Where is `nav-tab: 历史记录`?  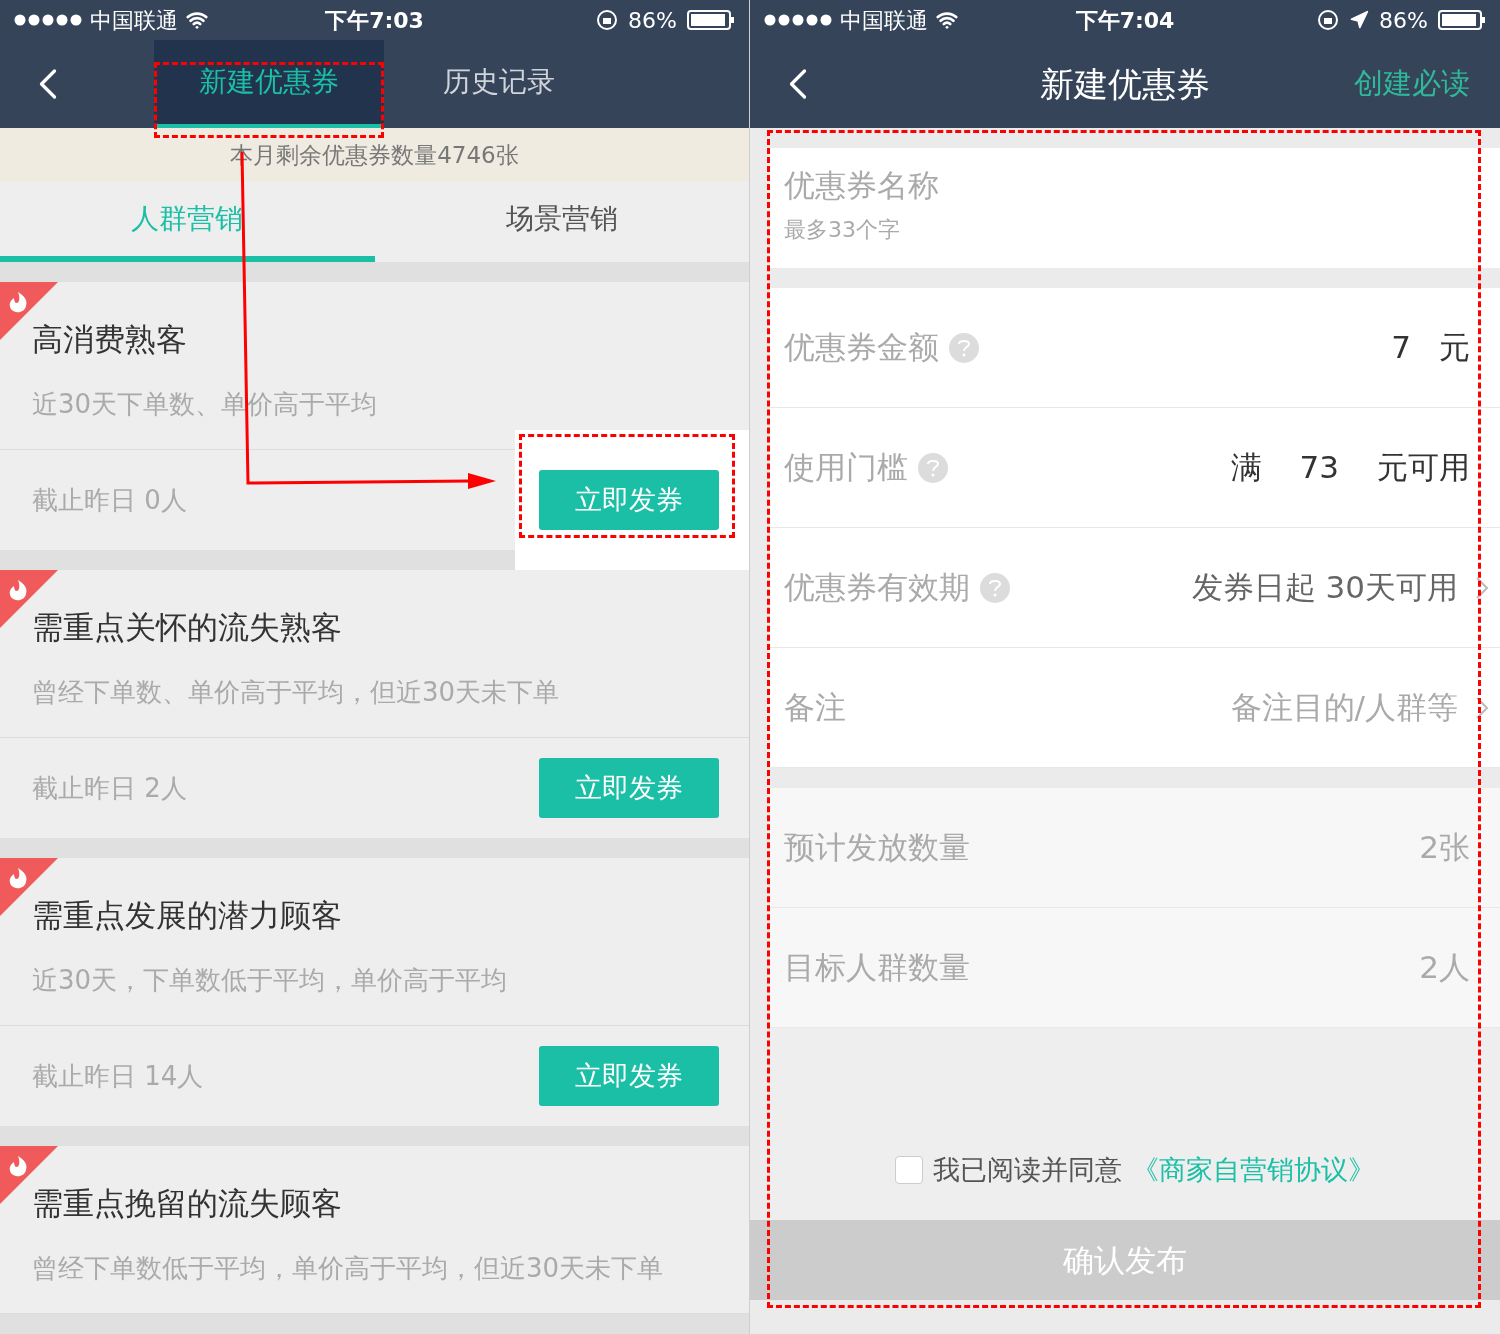 nav-tab: 历史记录 is located at coordinates (499, 84).